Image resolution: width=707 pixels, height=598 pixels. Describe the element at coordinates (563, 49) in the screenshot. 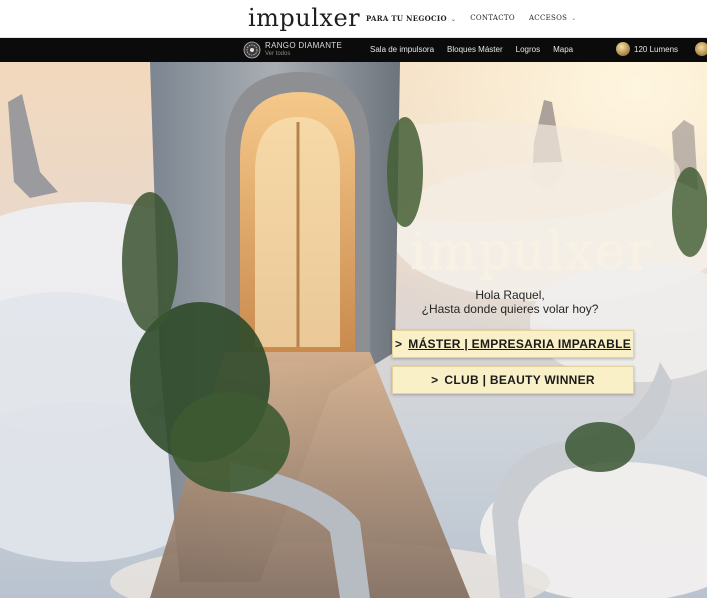

I see `link-mapa: Mapa` at that location.